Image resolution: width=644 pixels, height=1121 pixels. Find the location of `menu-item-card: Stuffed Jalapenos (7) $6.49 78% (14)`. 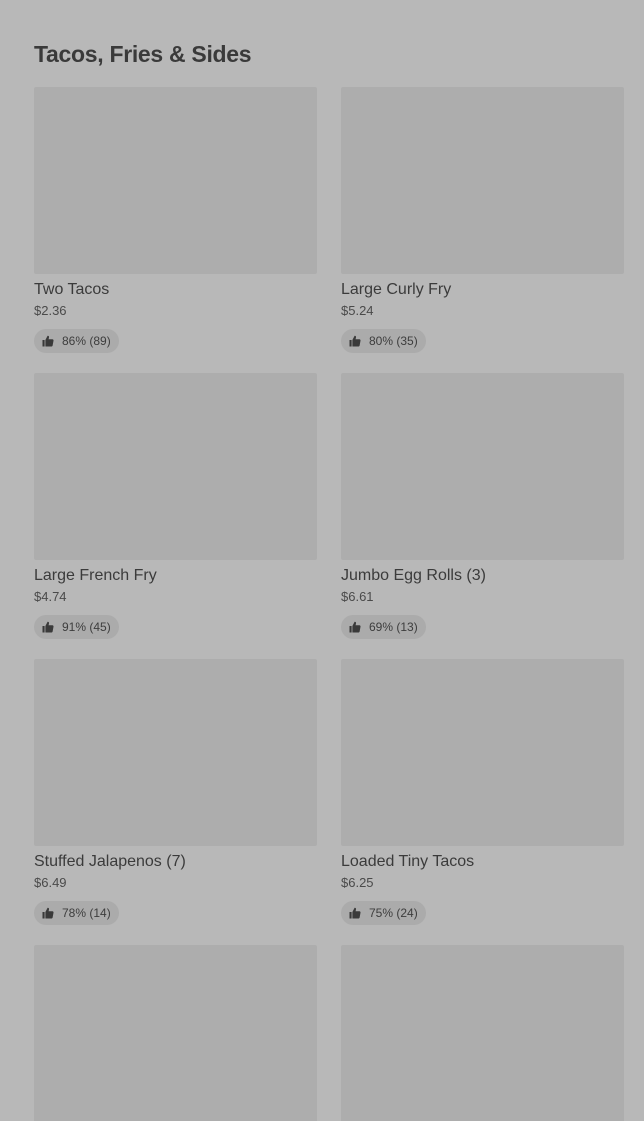

menu-item-card: Stuffed Jalapenos (7) $6.49 78% (14) is located at coordinates (175, 794).